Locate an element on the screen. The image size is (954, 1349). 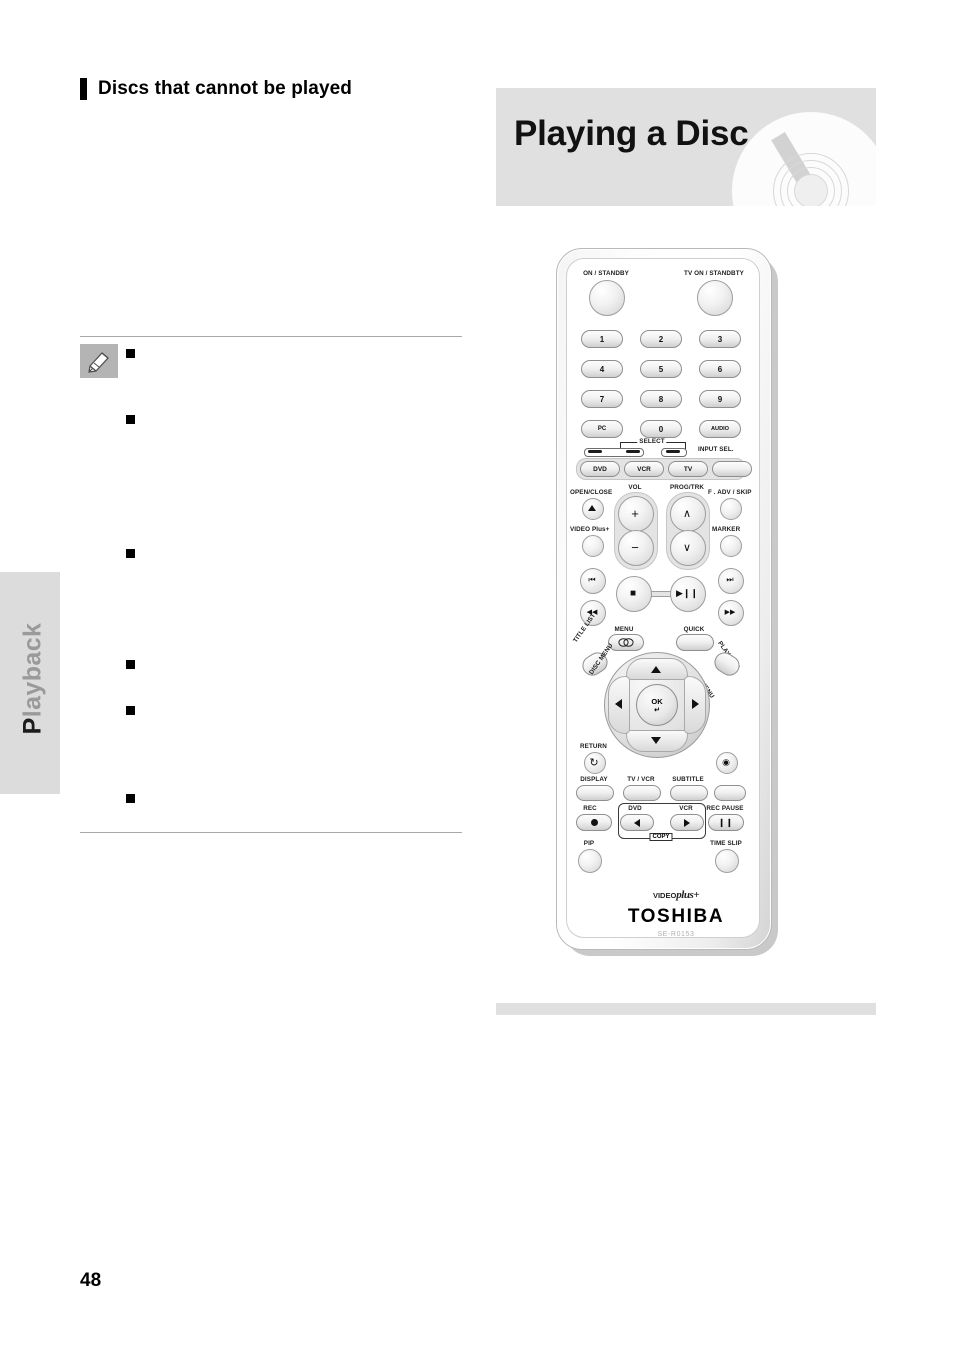
arrow-right-icon is located at coordinates (687, 822).